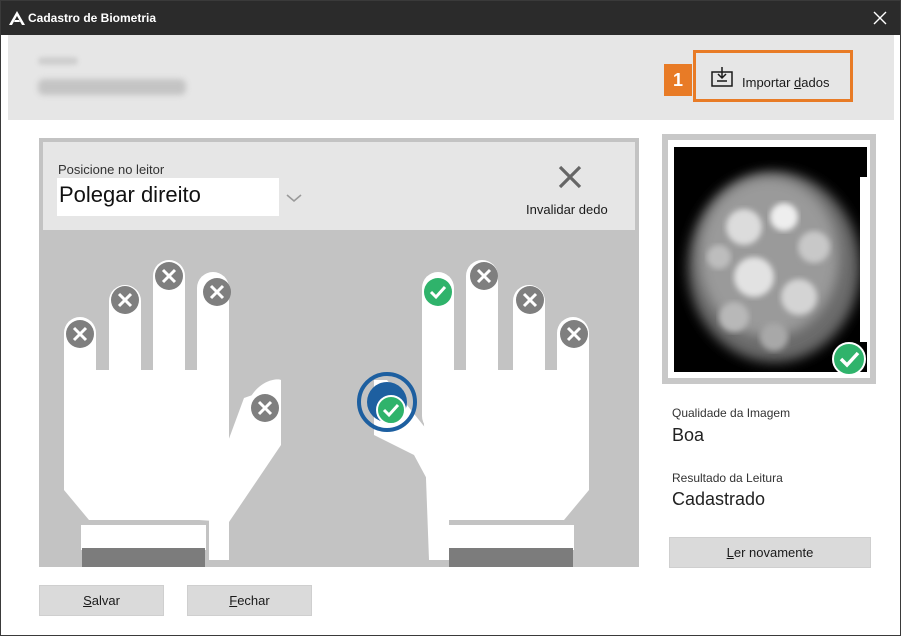 This screenshot has width=901, height=636. I want to click on hand-right, so click(481, 410).